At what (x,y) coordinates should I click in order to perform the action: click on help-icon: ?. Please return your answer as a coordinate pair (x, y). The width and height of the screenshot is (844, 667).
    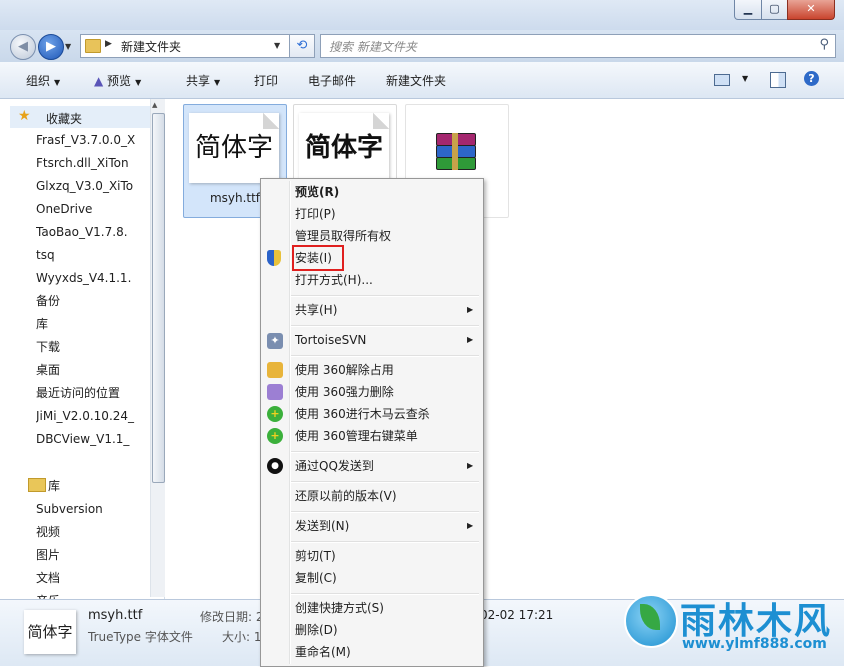
    Looking at the image, I should click on (811, 78).